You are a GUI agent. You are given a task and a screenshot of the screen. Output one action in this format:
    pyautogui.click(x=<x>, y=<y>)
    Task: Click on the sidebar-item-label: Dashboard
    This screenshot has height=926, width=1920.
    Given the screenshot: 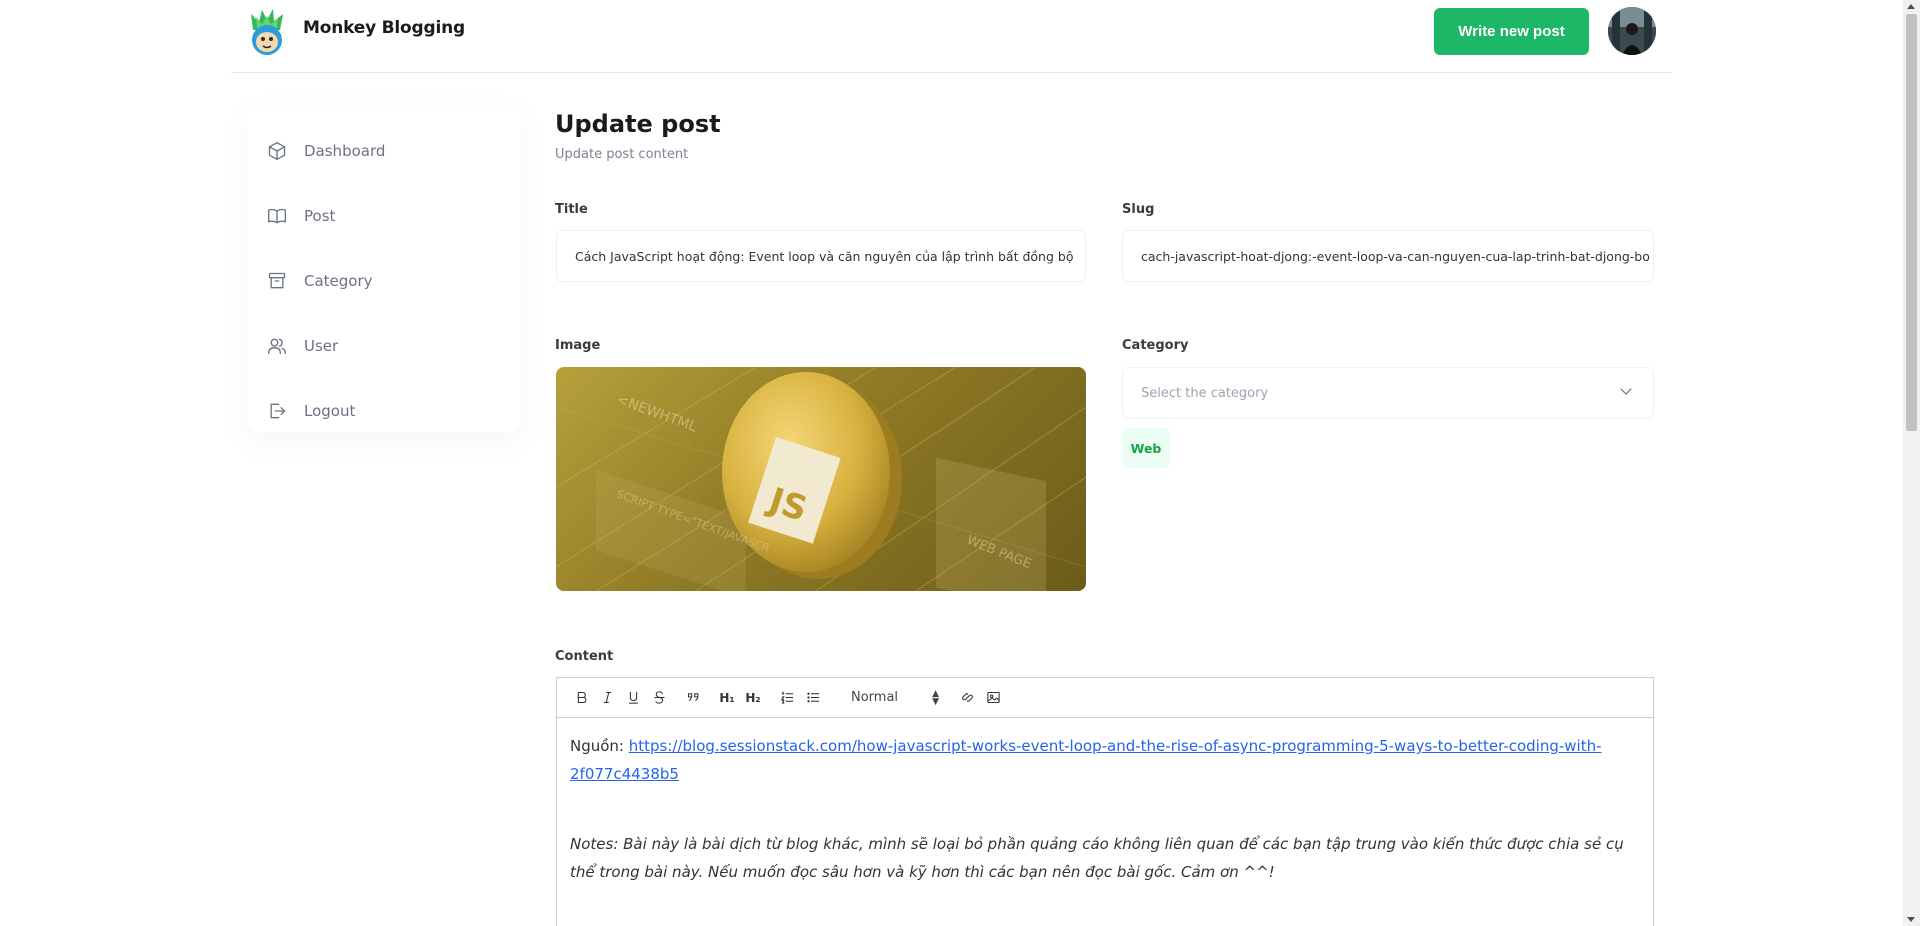 What is the action you would take?
    pyautogui.click(x=345, y=151)
    